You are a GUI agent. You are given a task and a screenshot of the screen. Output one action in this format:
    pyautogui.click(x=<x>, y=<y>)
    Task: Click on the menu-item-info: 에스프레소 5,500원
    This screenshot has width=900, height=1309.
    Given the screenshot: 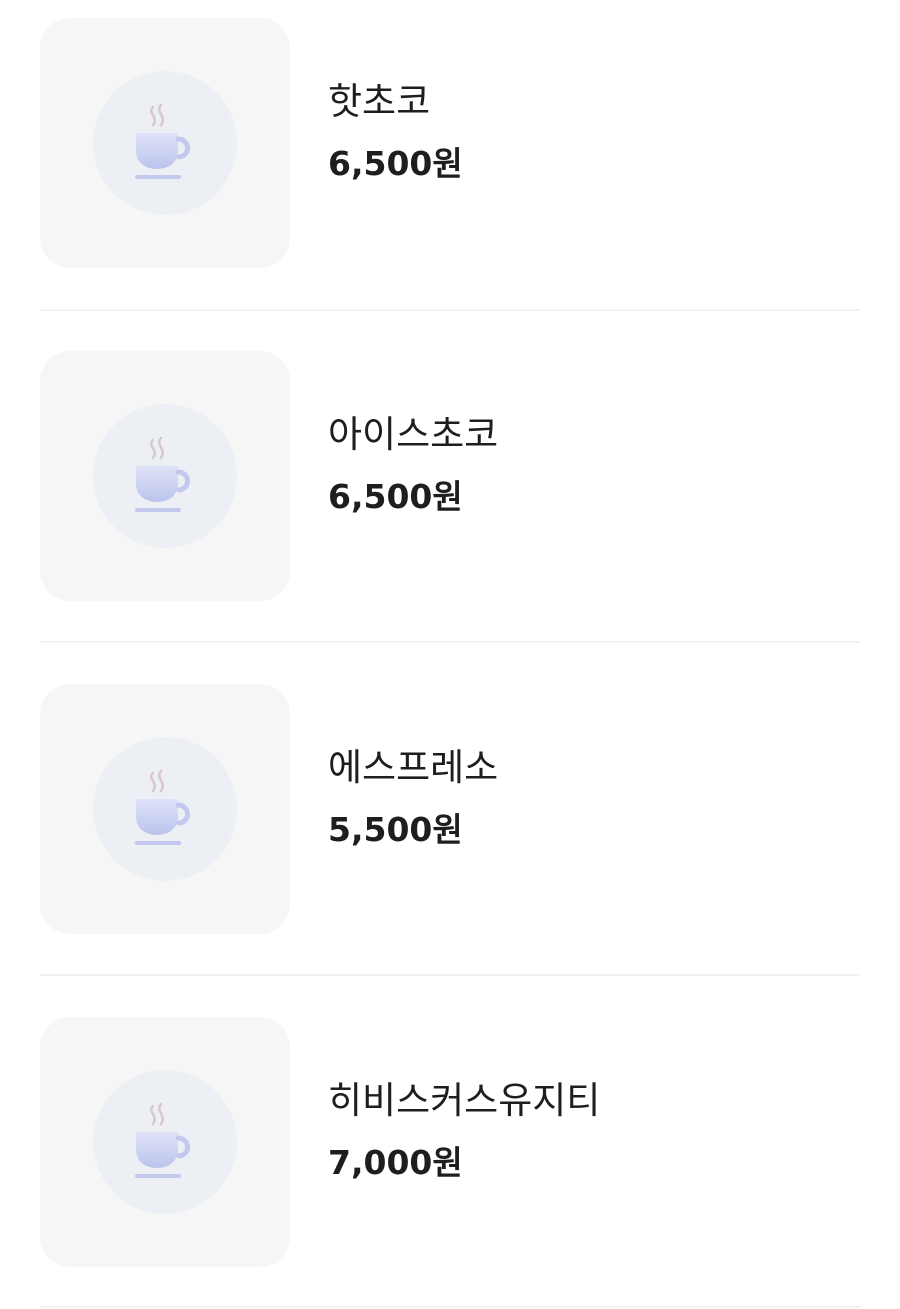 What is the action you would take?
    pyautogui.click(x=413, y=798)
    